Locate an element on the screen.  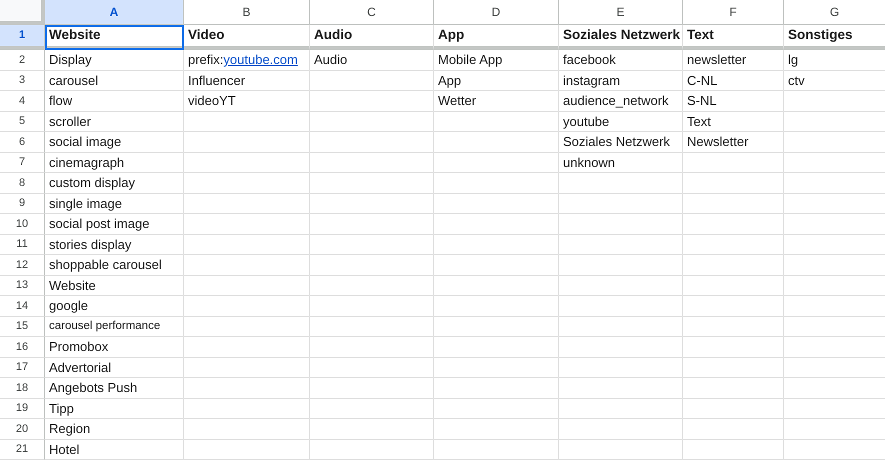
table-cell: carousel is located at coordinates (114, 80).